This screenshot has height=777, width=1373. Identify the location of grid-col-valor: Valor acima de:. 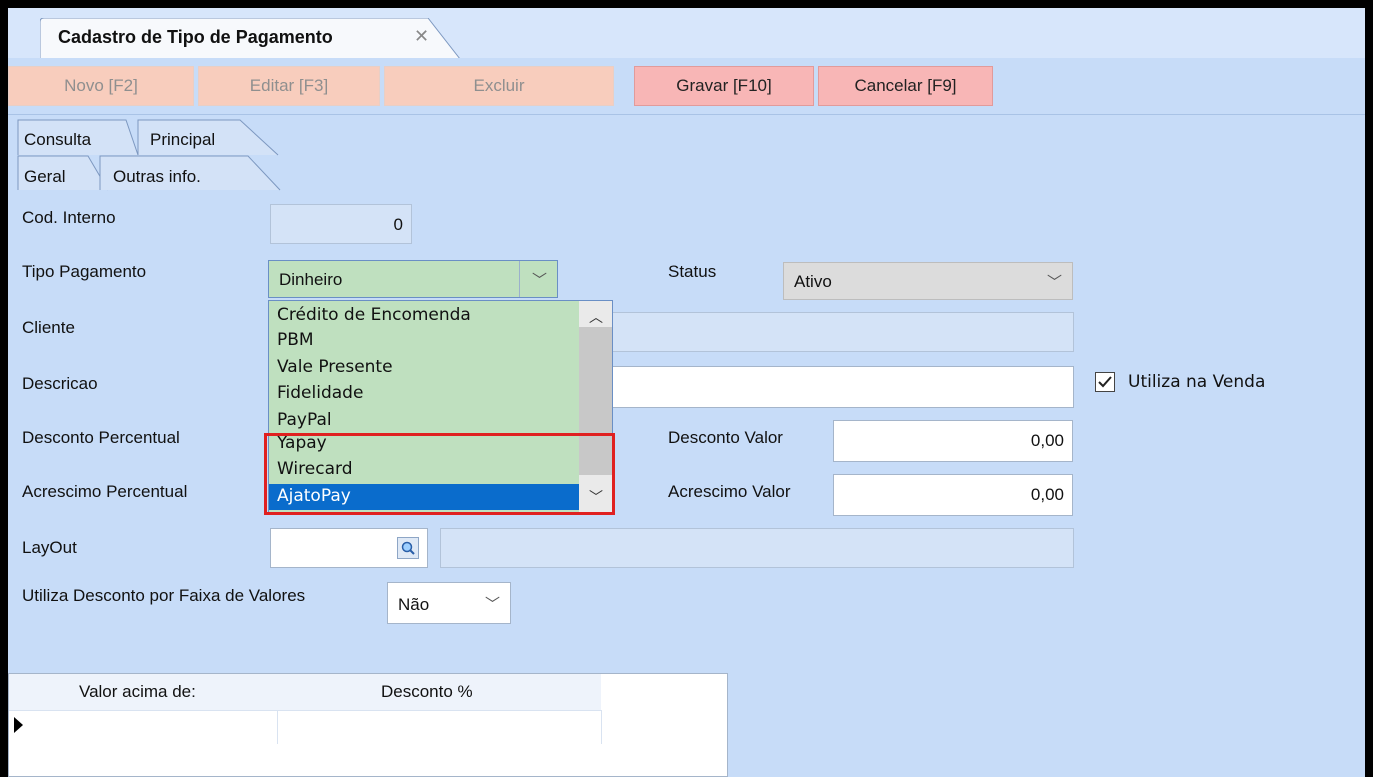
(137, 691).